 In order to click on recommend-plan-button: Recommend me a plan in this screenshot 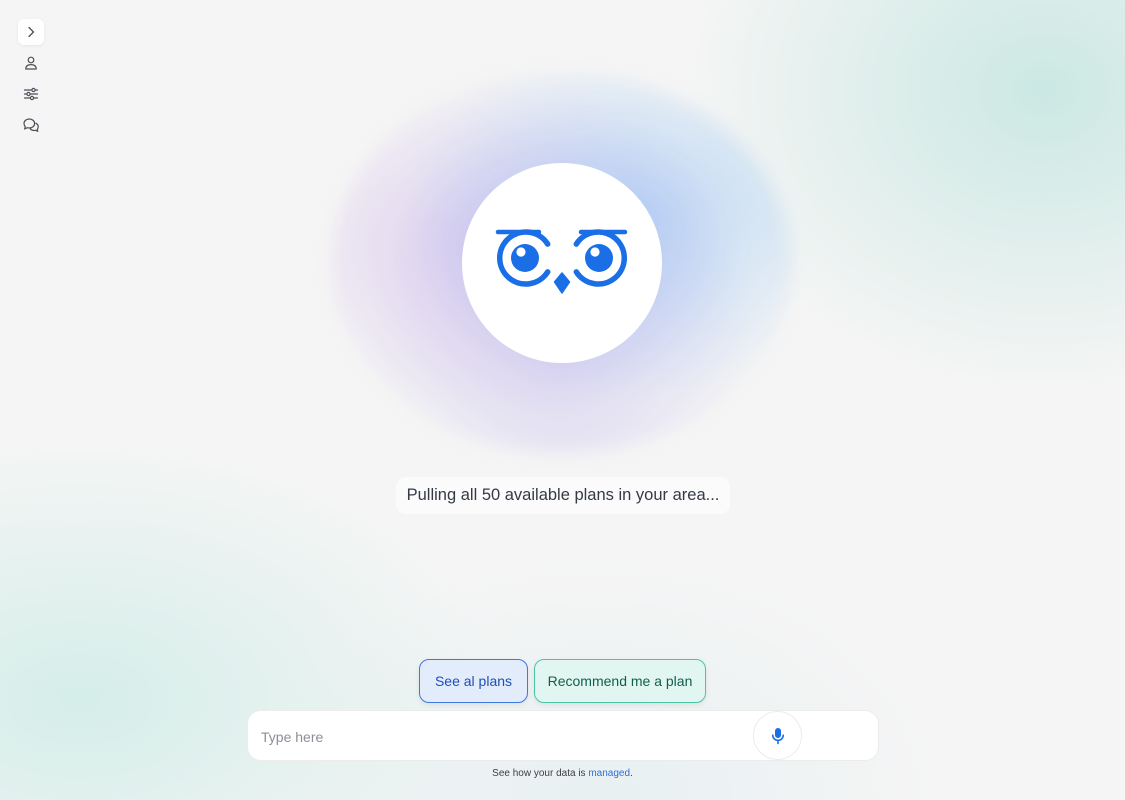, I will do `click(620, 681)`.